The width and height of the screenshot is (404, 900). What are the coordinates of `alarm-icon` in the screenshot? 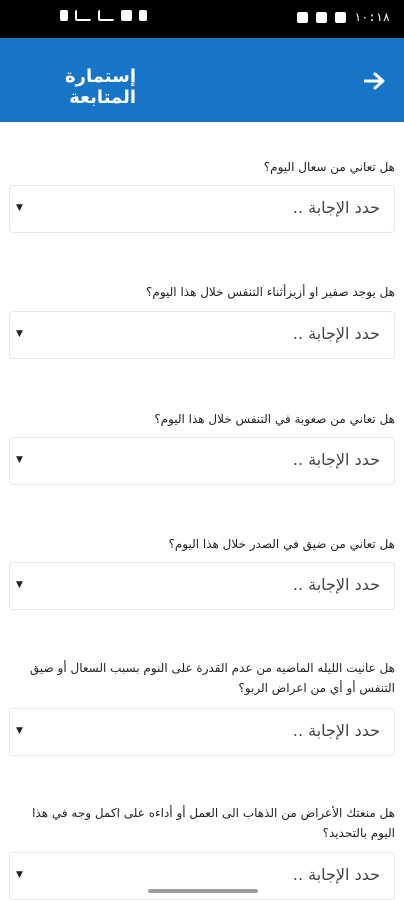 It's located at (143, 15).